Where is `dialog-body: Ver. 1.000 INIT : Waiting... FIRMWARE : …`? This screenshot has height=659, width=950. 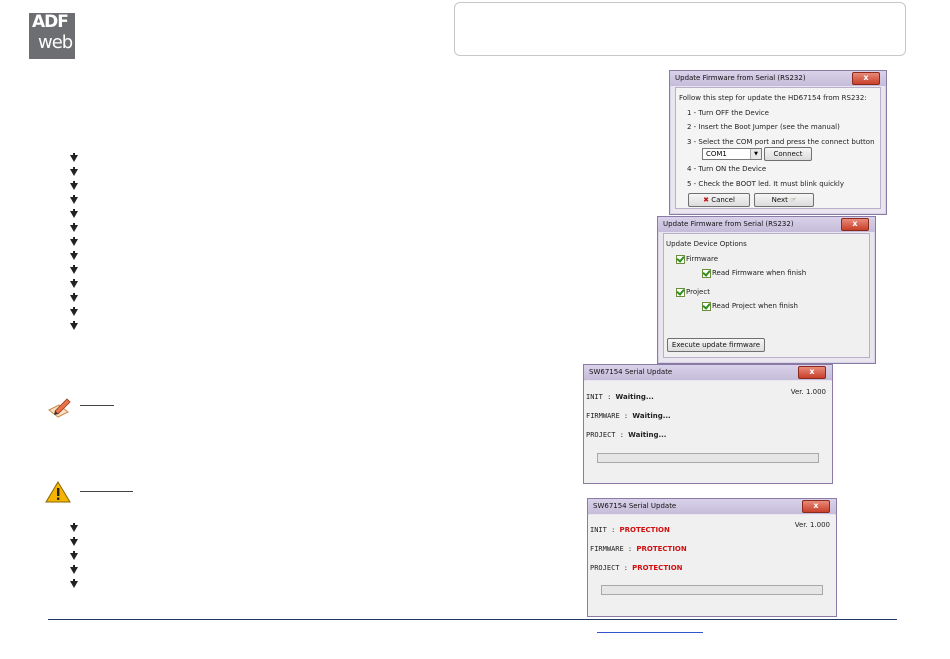 dialog-body: Ver. 1.000 INIT : Waiting... FIRMWARE : … is located at coordinates (708, 432).